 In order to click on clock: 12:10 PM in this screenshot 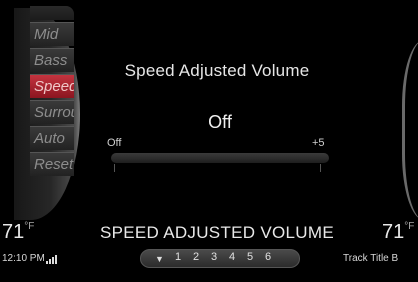, I will do `click(23, 258)`.